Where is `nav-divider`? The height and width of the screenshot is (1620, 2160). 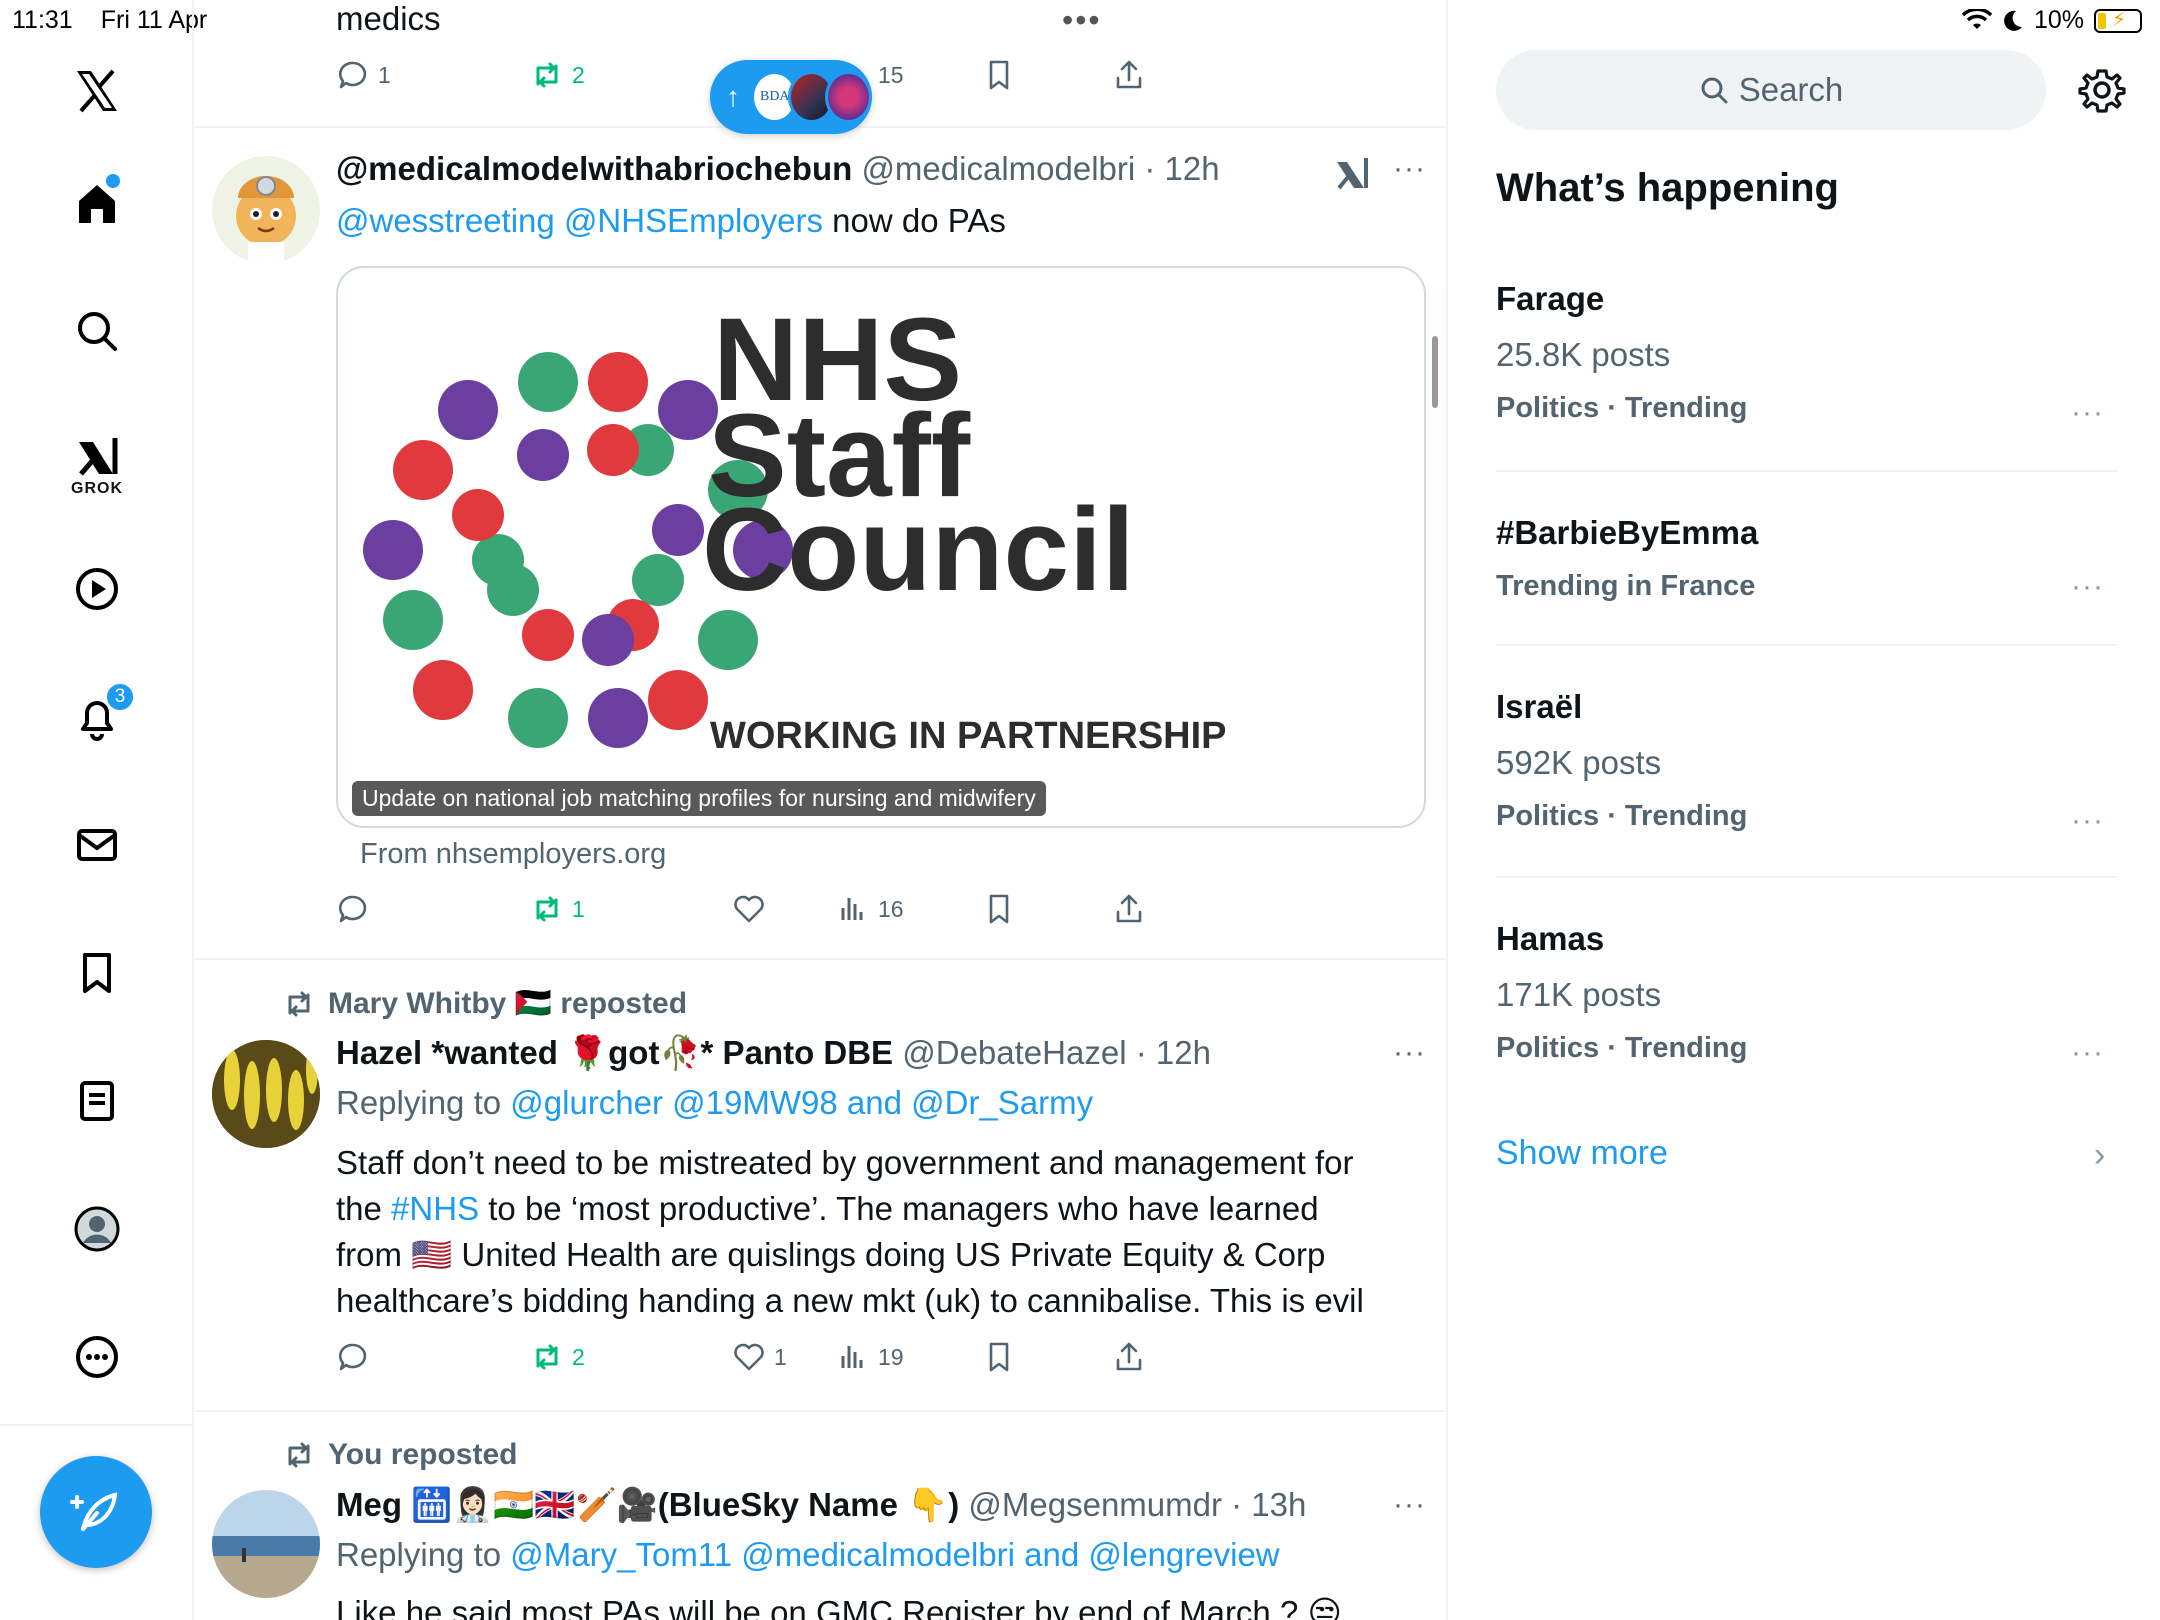 nav-divider is located at coordinates (97, 1425).